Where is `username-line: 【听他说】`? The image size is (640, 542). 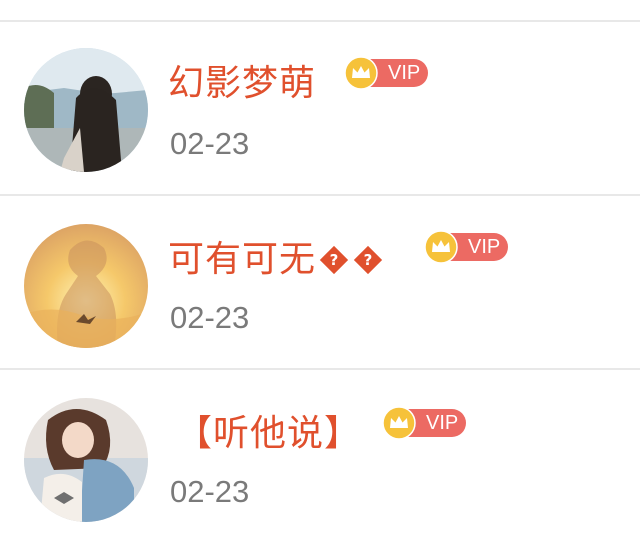
username-line: 【听他说】 is located at coordinates (268, 430).